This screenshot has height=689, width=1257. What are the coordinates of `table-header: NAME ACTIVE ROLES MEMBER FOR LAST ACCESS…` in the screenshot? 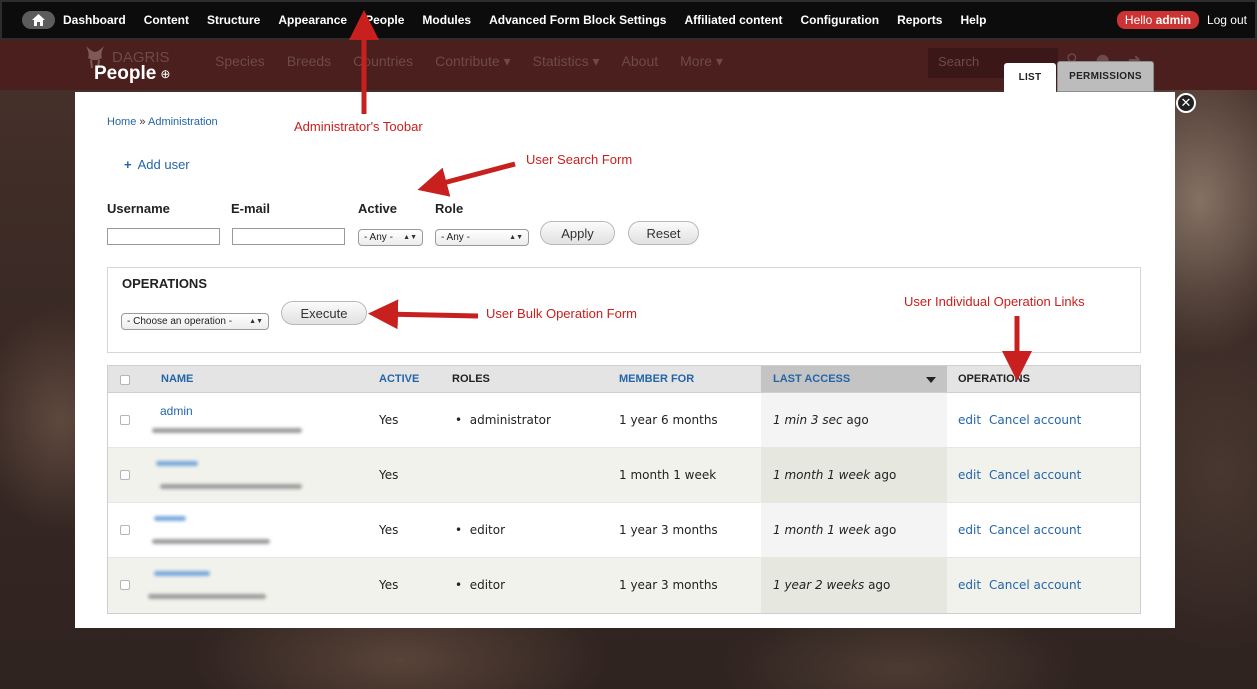 It's located at (624, 379).